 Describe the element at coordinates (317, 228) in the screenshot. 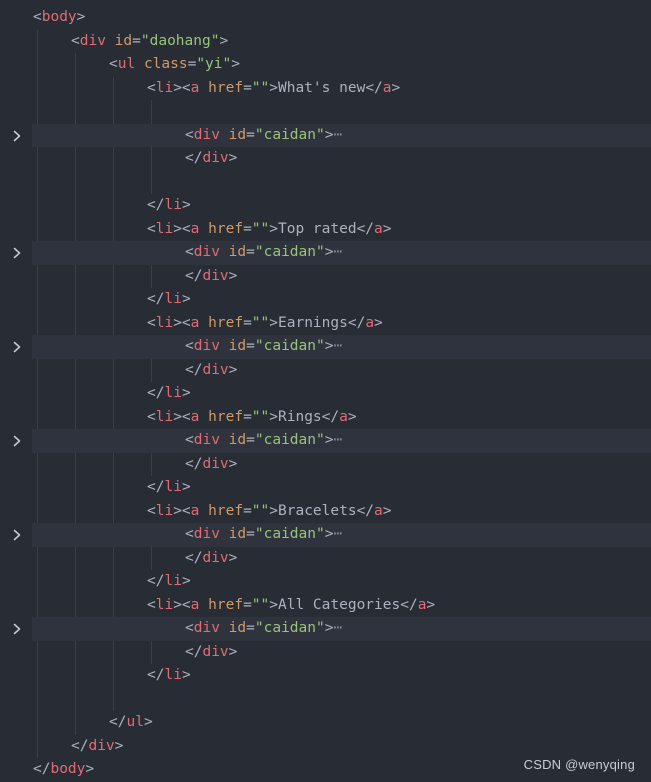

I see `token-text: Top rated` at that location.